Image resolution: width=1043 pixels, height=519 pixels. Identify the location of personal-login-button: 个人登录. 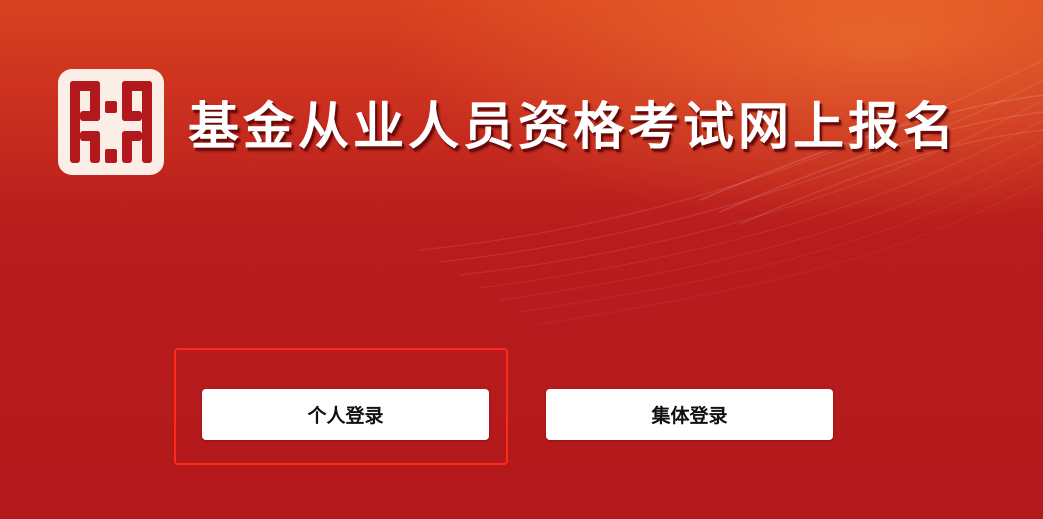
(345, 414).